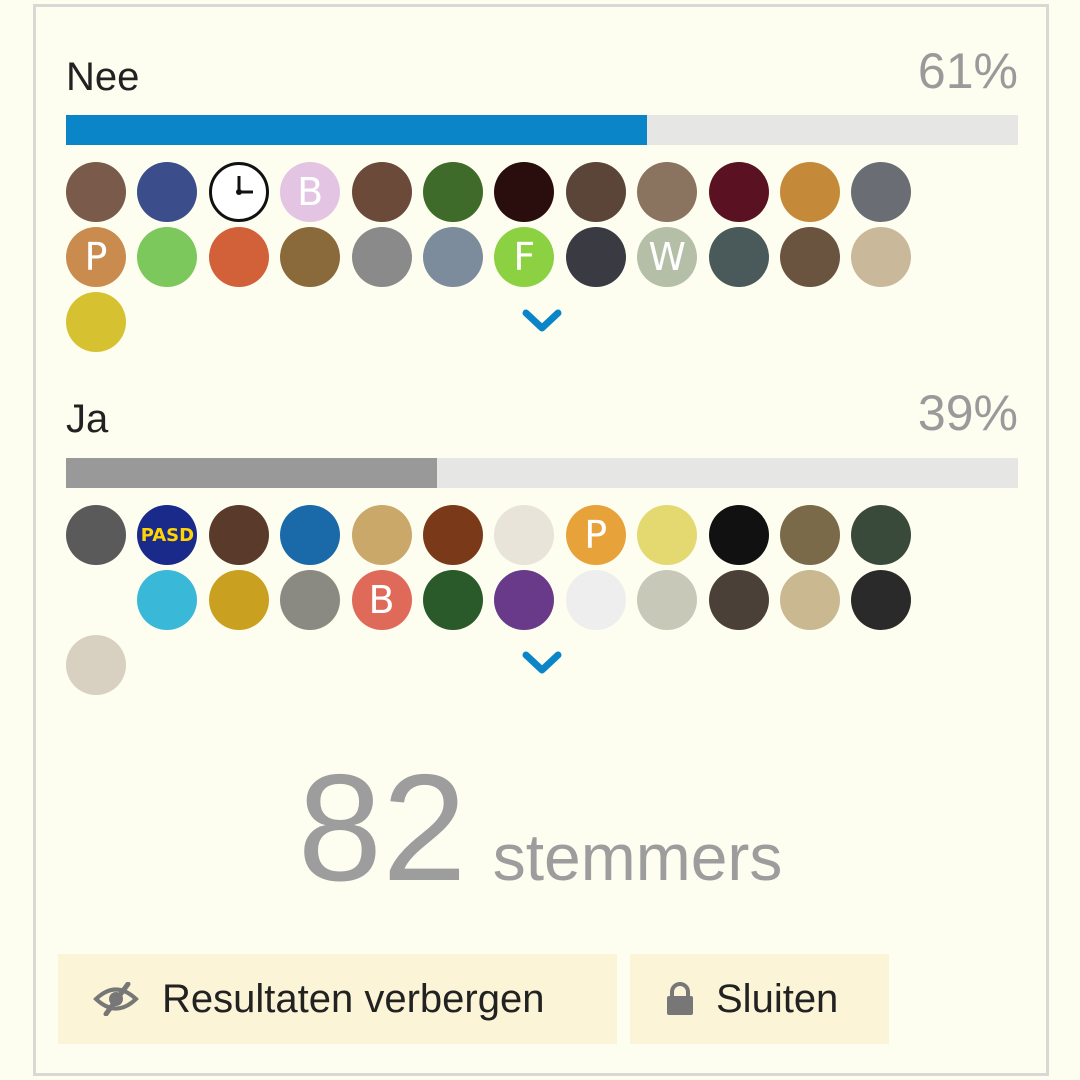 The image size is (1080, 1080). I want to click on eye-slash-icon, so click(116, 999).